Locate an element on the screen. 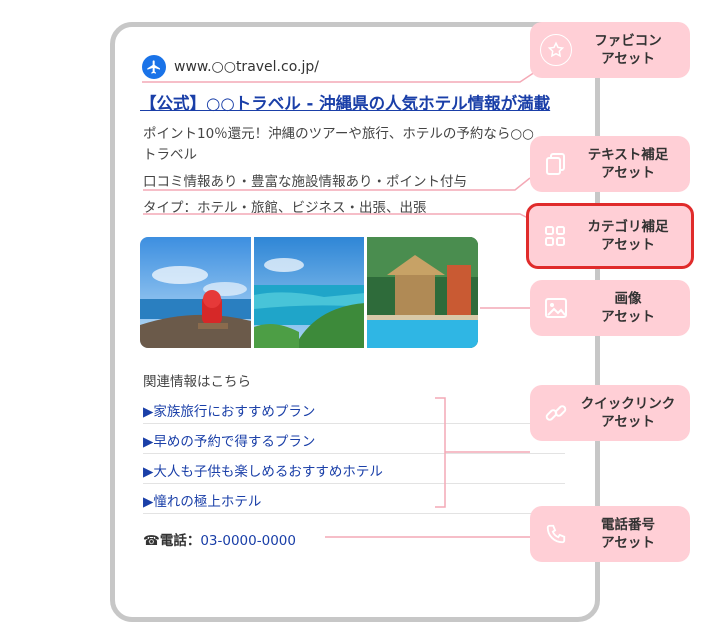 The image size is (712, 622). favicon-asset-badge: ファビコン アセット is located at coordinates (610, 50).